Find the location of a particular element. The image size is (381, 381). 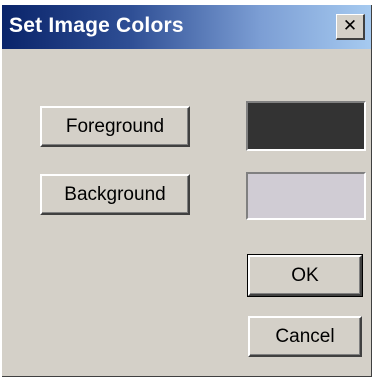

close-button: ✕ is located at coordinates (350, 27).